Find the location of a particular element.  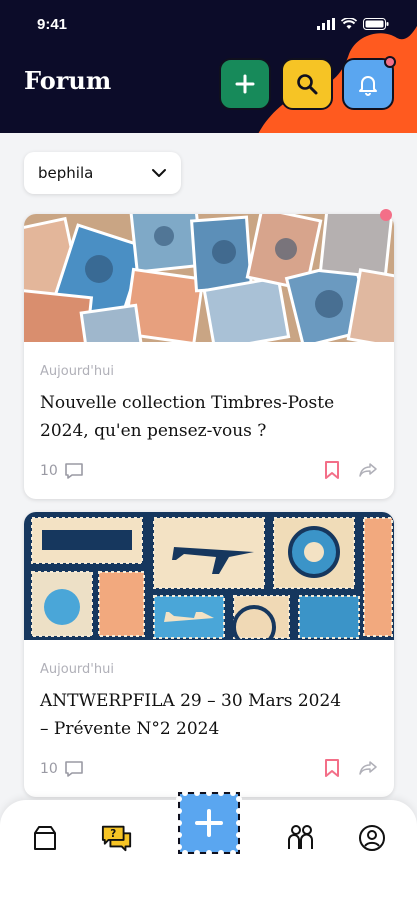

profile-icon is located at coordinates (372, 838).